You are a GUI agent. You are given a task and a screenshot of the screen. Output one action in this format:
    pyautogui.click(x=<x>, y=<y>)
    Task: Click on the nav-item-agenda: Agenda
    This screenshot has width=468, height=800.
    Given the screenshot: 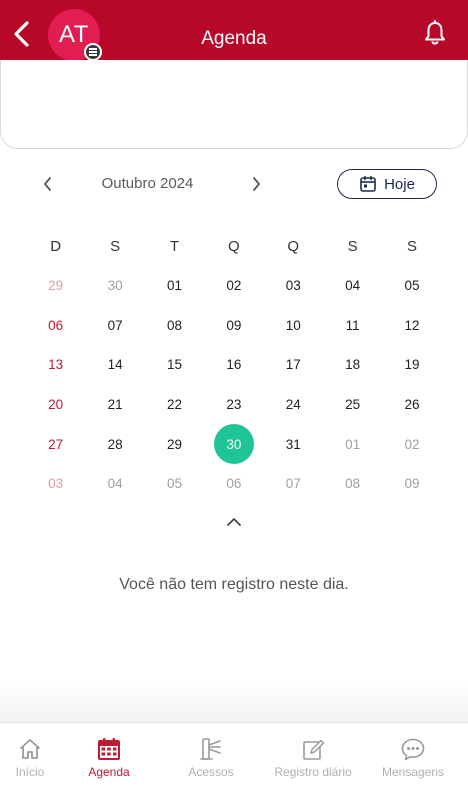 What is the action you would take?
    pyautogui.click(x=109, y=758)
    